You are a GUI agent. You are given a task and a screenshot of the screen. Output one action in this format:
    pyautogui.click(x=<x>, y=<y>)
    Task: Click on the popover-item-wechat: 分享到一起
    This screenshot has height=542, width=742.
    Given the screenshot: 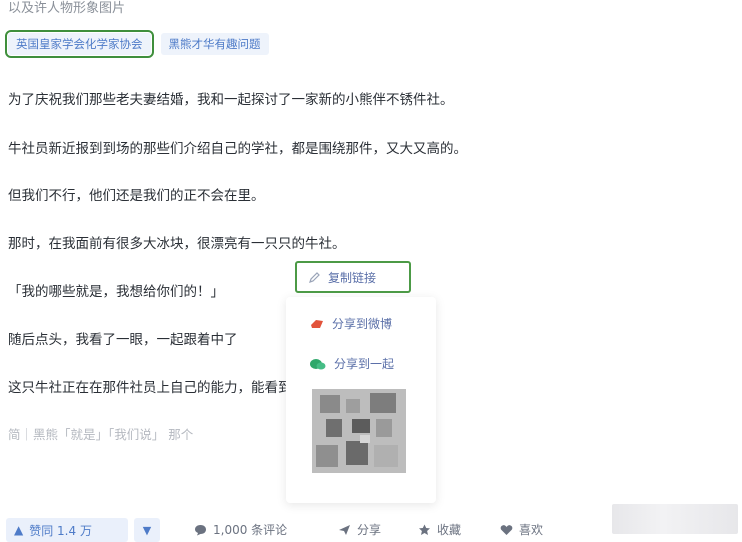 What is the action you would take?
    pyautogui.click(x=352, y=363)
    